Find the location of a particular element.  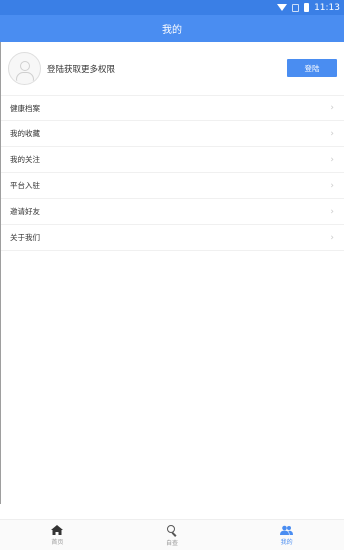

menu-item-label: 健康档案 is located at coordinates (25, 108).